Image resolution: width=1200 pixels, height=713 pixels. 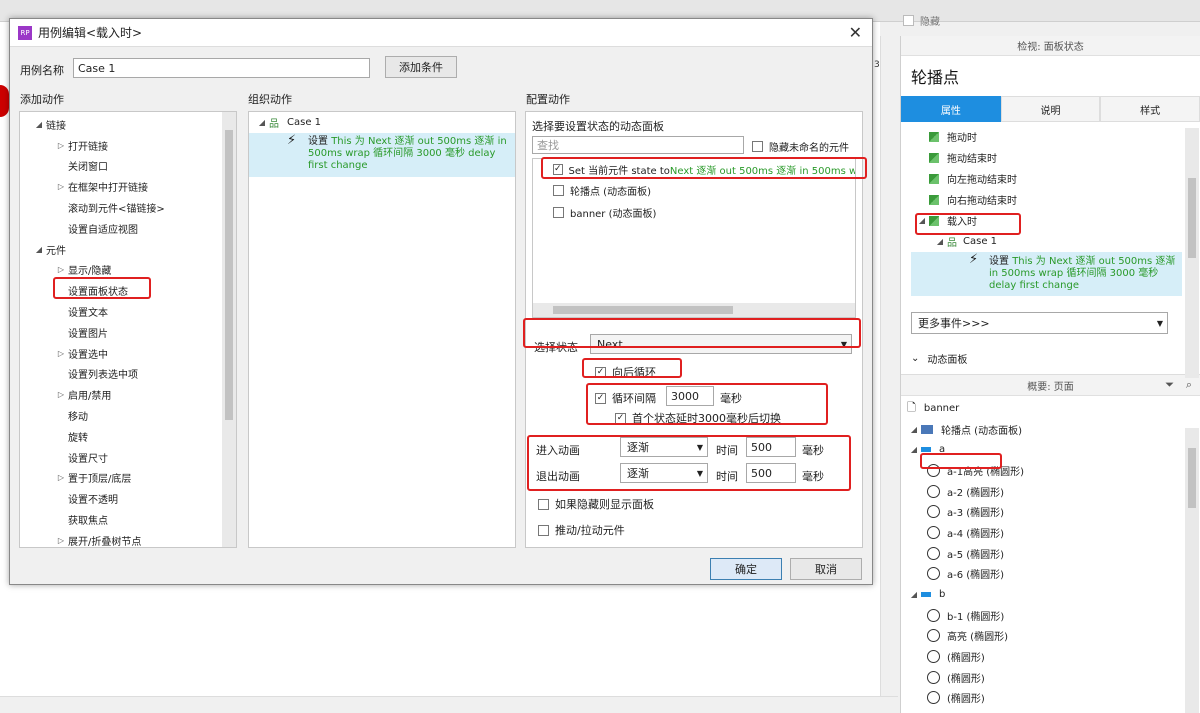 I want to click on panel-item-banner: banner (动态面板), so click(x=694, y=212).